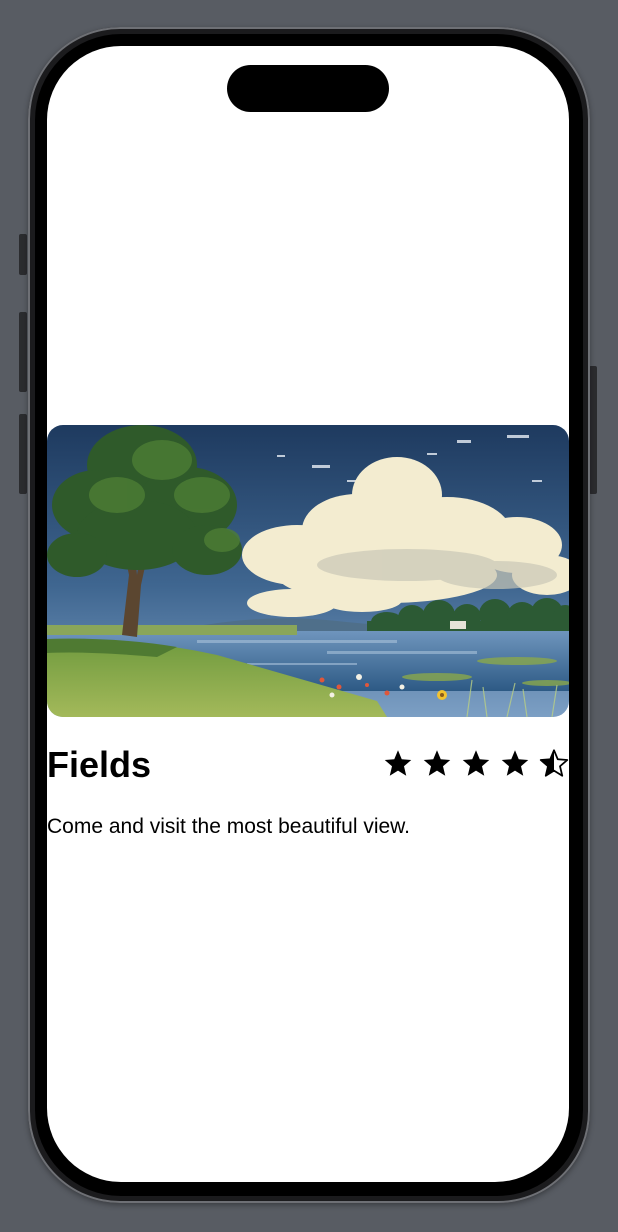 The height and width of the screenshot is (1232, 618). What do you see at coordinates (23, 254) in the screenshot?
I see `action-button` at bounding box center [23, 254].